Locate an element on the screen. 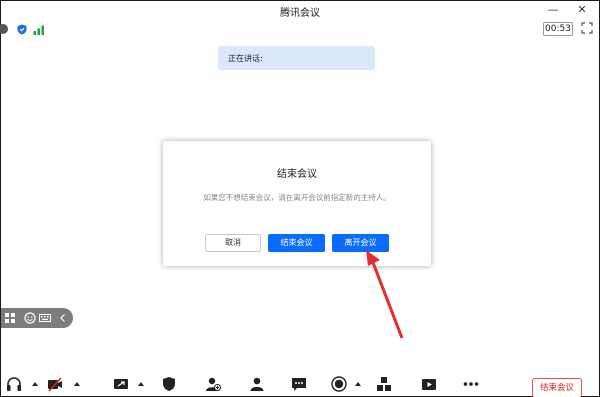 The height and width of the screenshot is (397, 600). title-bar: 腾讯会议 — ✕ is located at coordinates (300, 10).